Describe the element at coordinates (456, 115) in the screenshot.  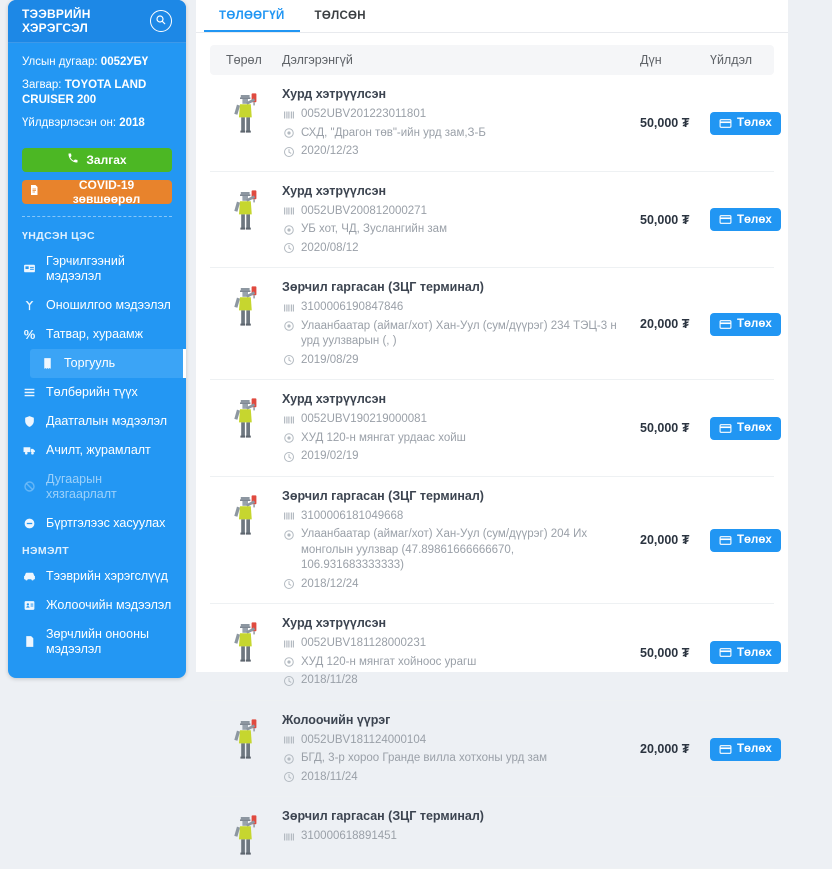
I see `fine-code-line: 0052UBV201223011801` at that location.